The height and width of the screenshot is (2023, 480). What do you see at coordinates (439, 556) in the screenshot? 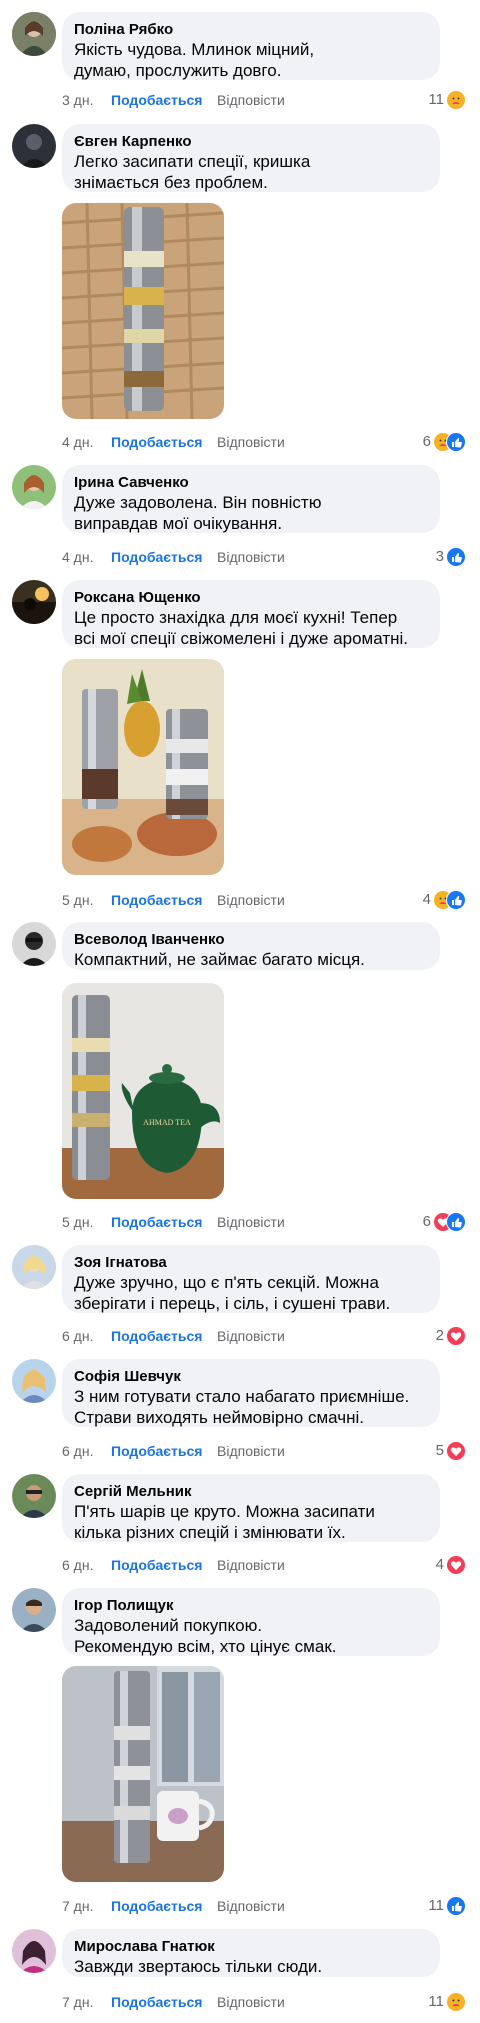
I see `reaction-count: 3` at bounding box center [439, 556].